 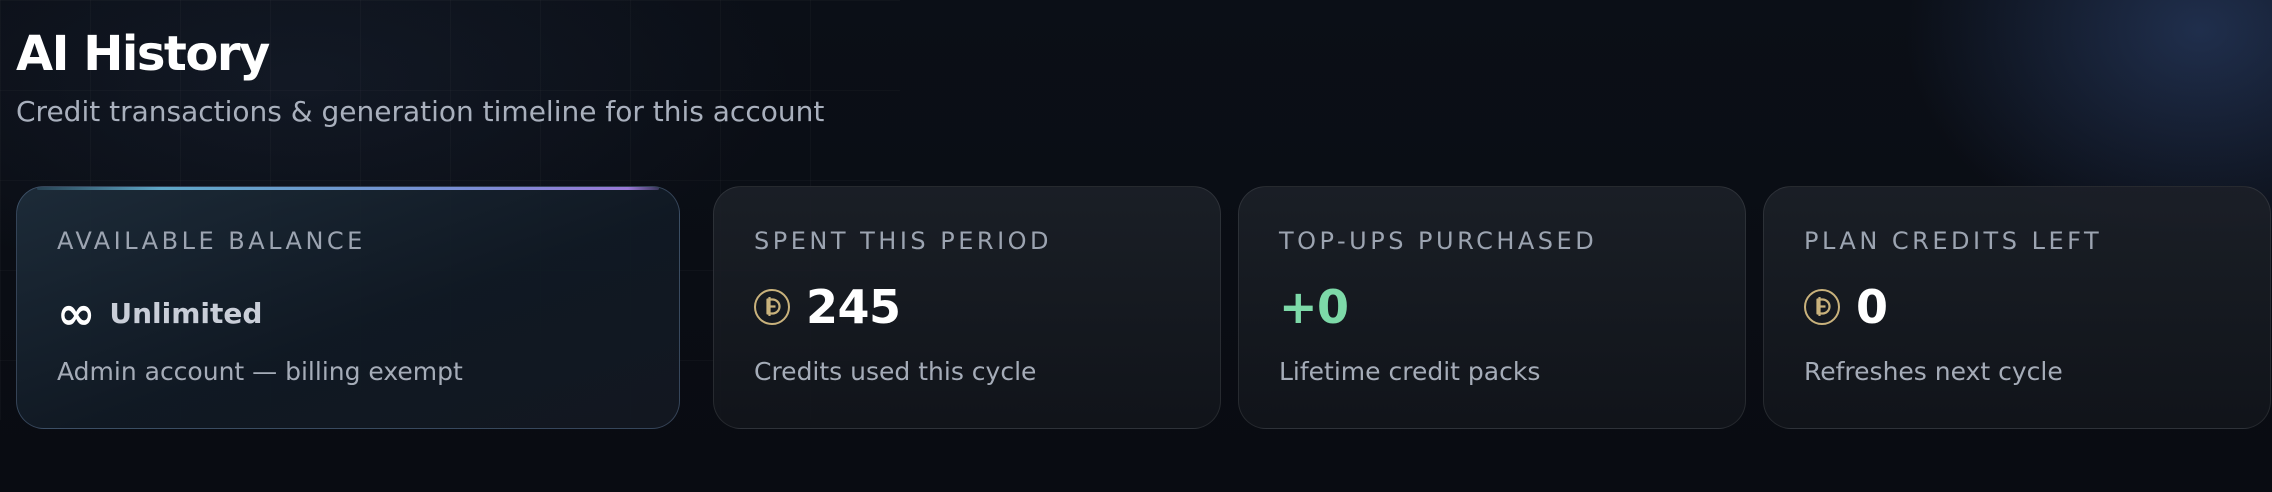 What do you see at coordinates (143, 54) in the screenshot?
I see `page-title: AI History` at bounding box center [143, 54].